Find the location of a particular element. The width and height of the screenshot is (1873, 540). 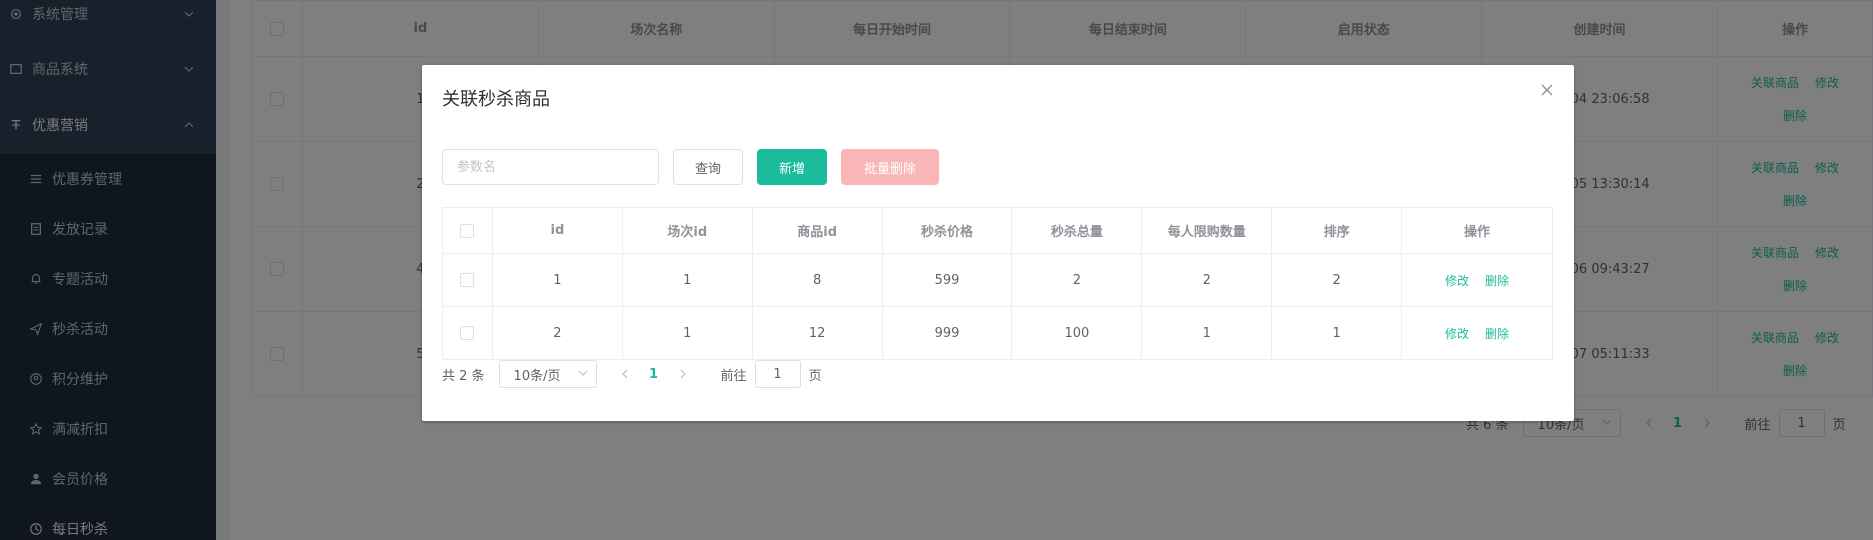

cell-product-id: 8 is located at coordinates (817, 280).